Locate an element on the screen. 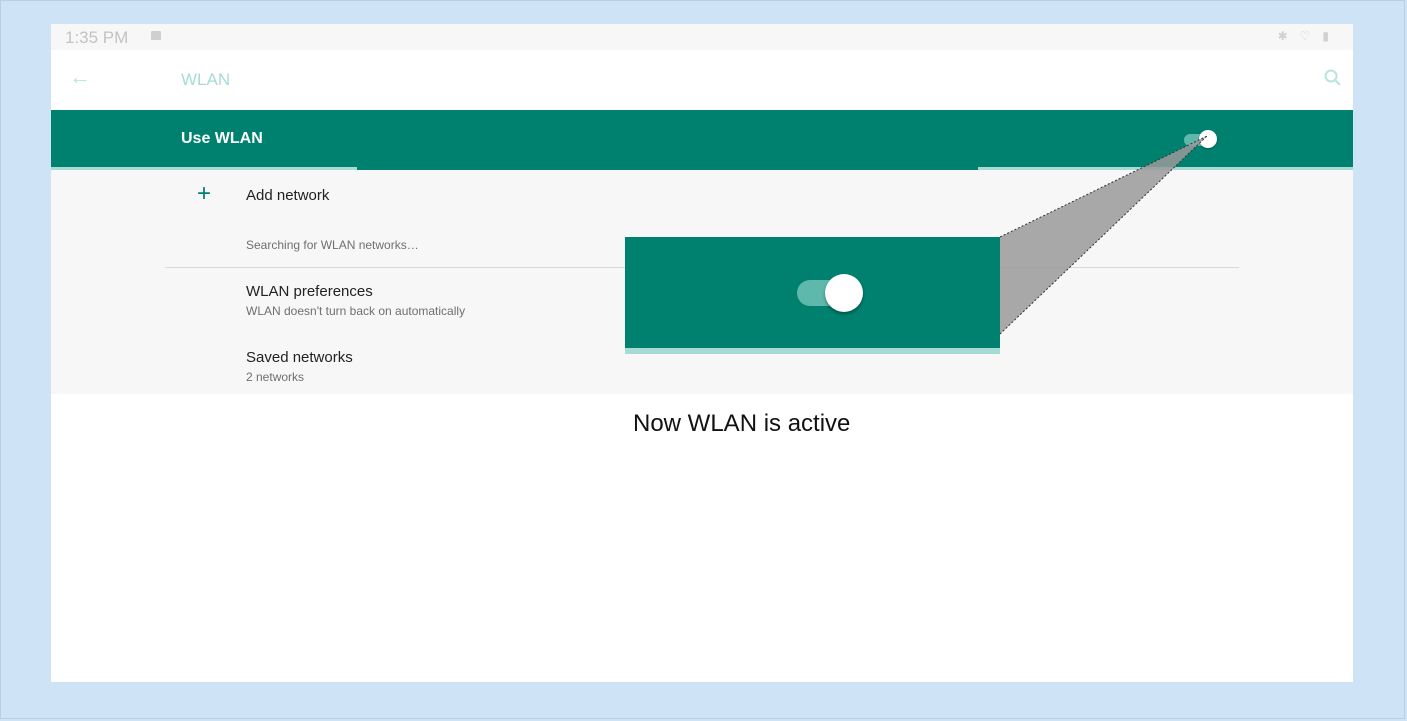 This screenshot has height=721, width=1407. app-bar: ← WLAN is located at coordinates (702, 80).